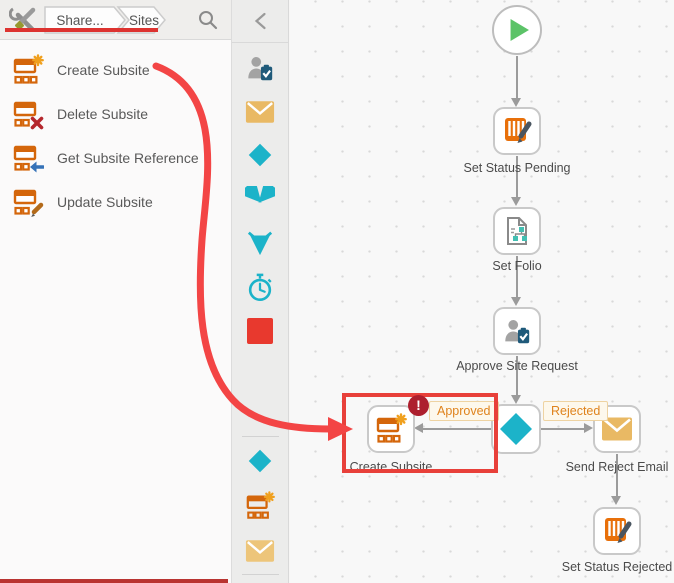  What do you see at coordinates (28, 158) in the screenshot?
I see `get-subsite-reference-icon` at bounding box center [28, 158].